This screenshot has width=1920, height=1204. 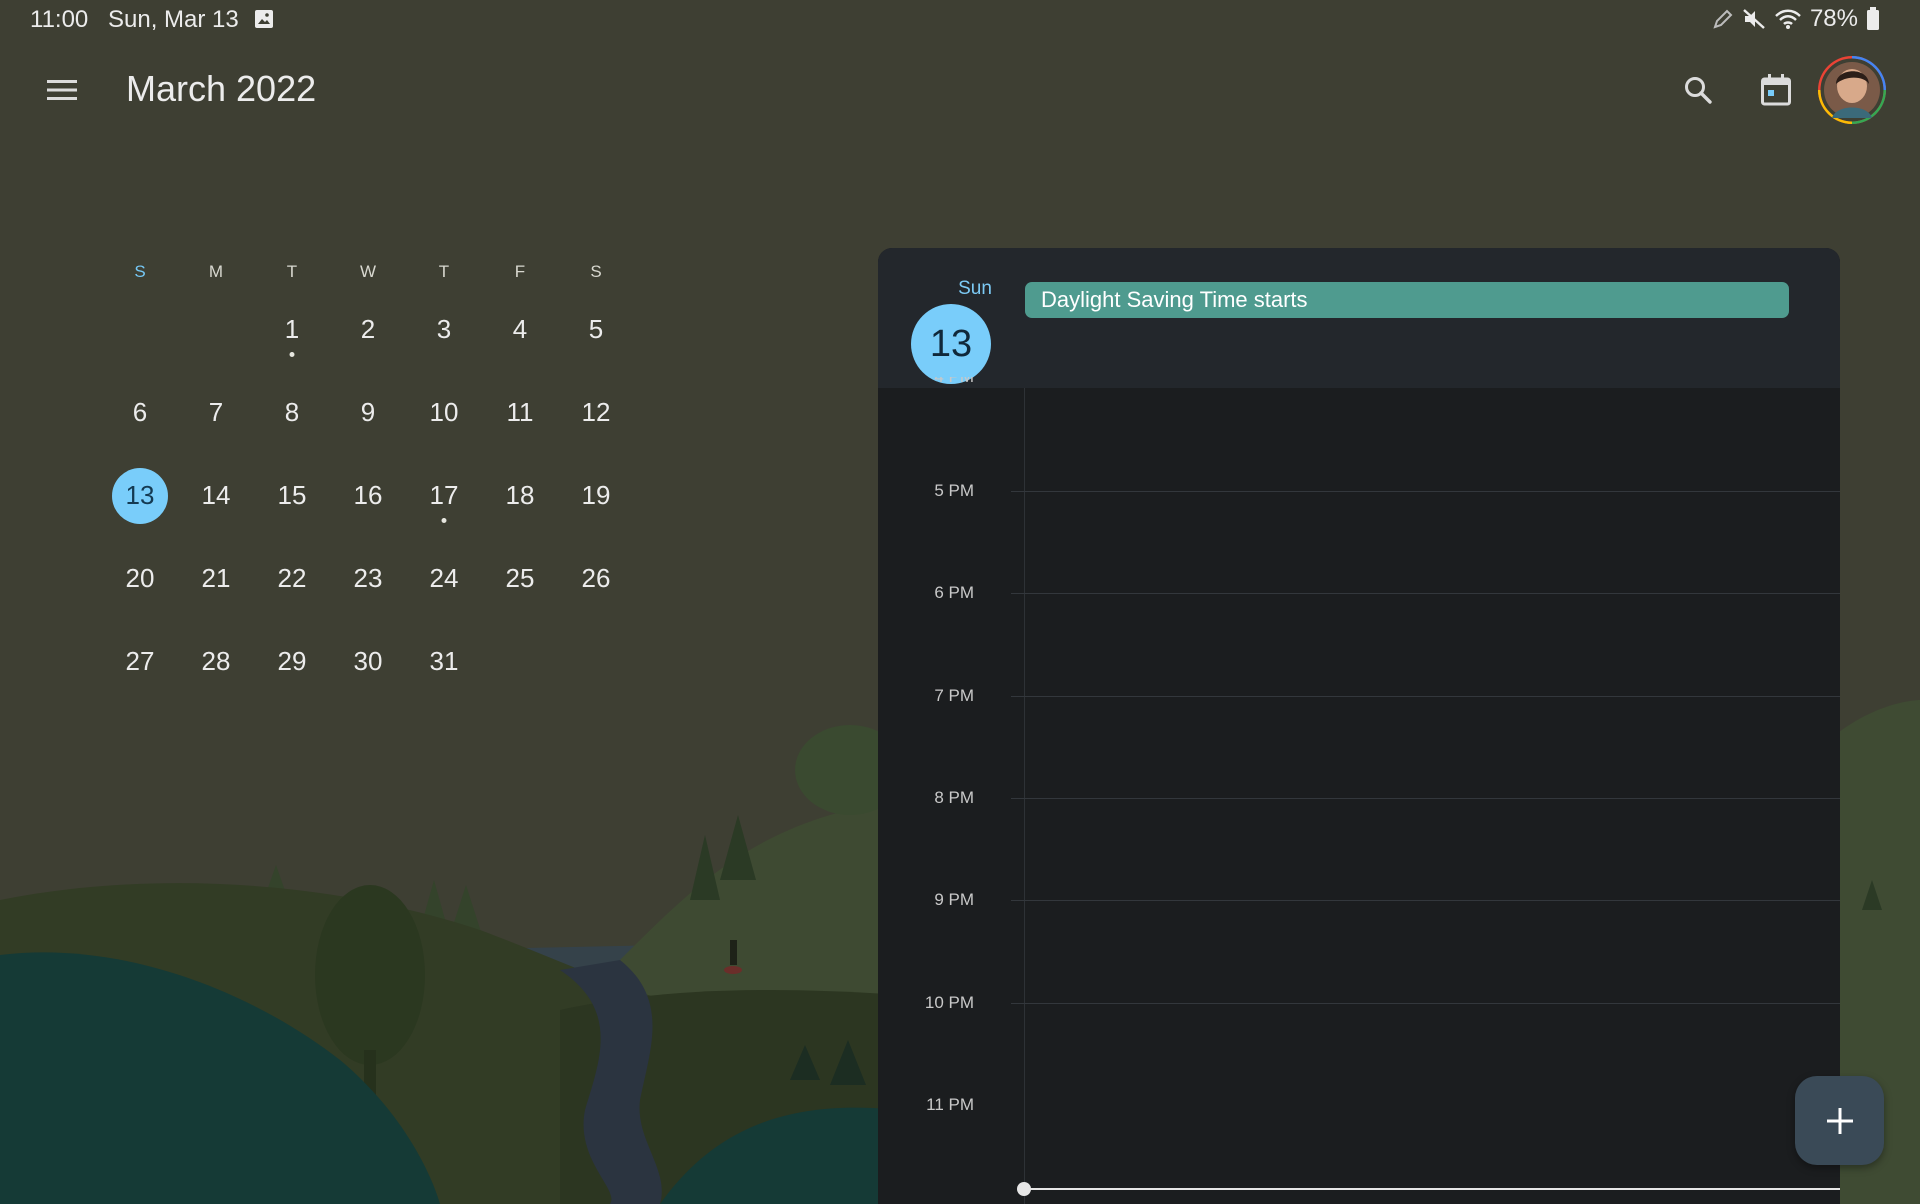 I want to click on calendar-day-number: 17, so click(x=444, y=495).